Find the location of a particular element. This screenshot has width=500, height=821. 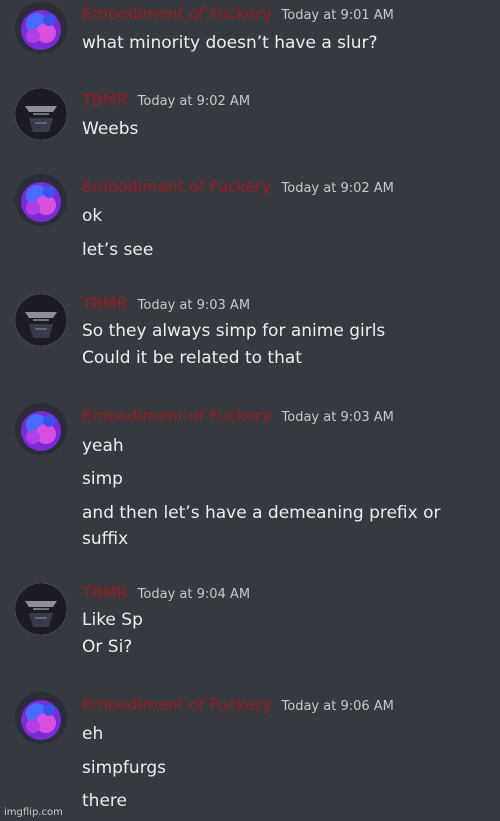

message-header: Embodiment of Fuckery Today at 9:06 AM is located at coordinates (238, 704).